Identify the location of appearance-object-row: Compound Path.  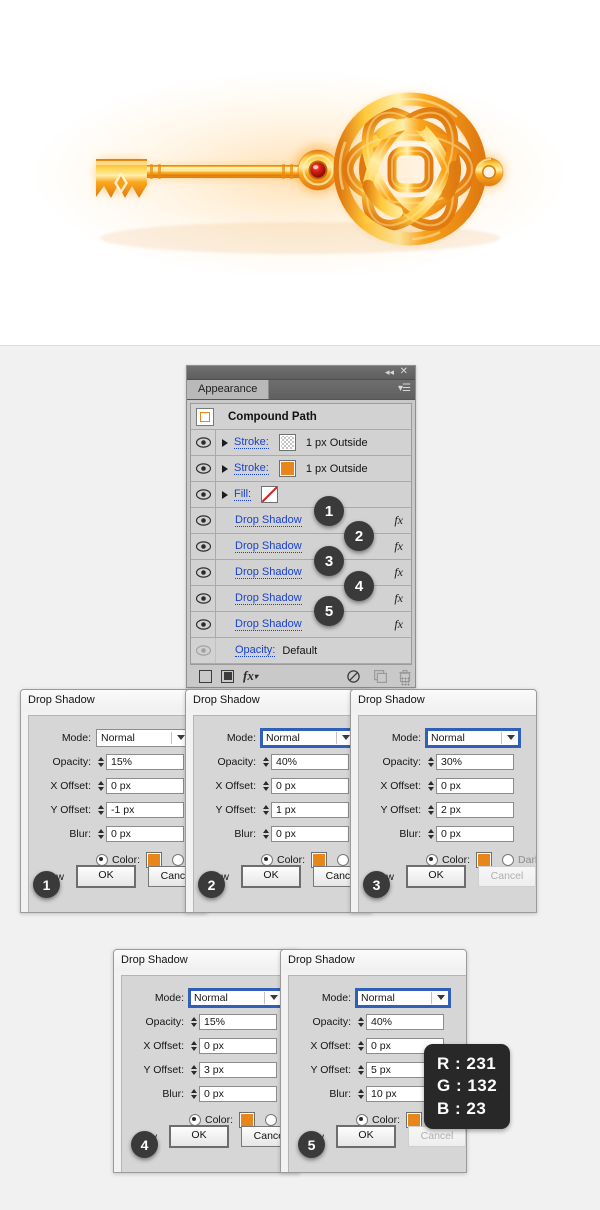
(301, 417).